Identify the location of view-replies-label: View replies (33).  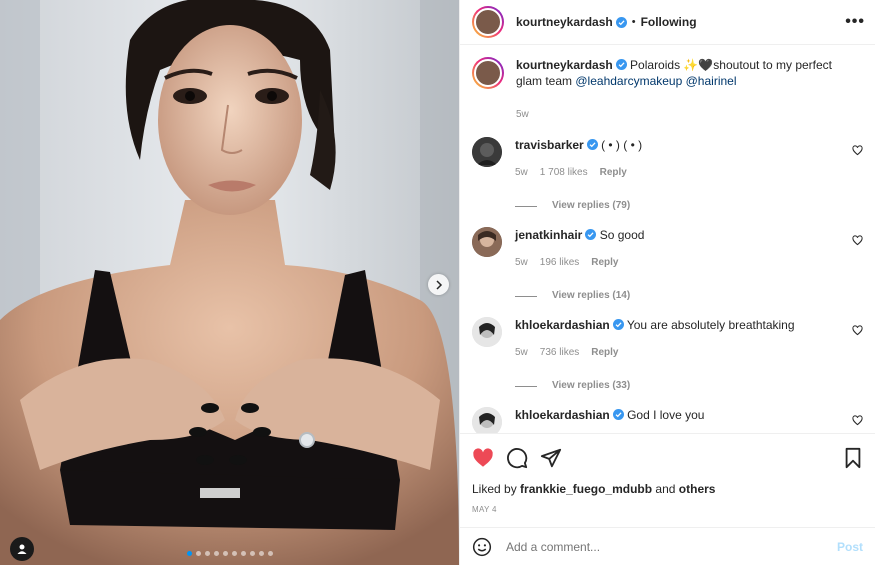
(591, 385).